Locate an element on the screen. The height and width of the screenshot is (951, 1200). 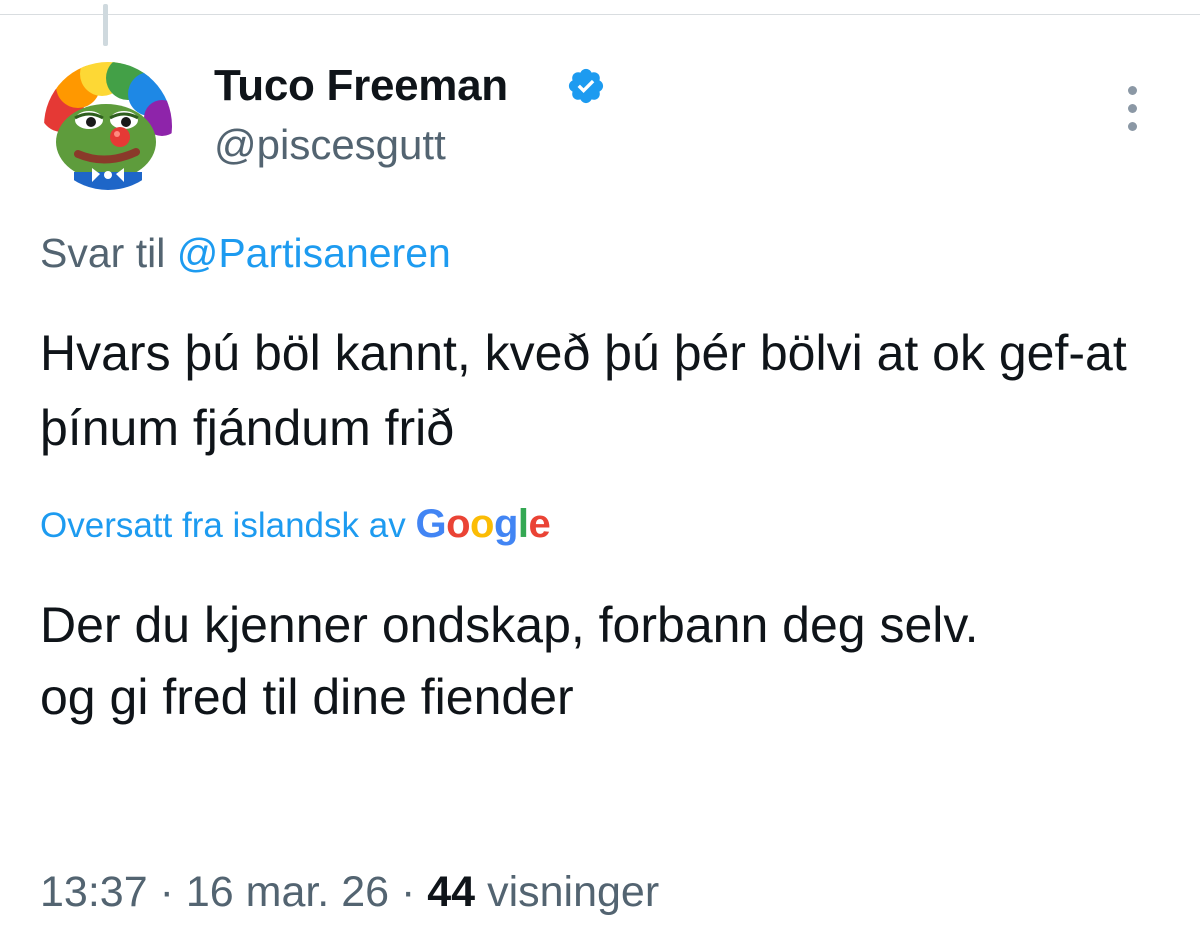
top-divider is located at coordinates (600, 14).